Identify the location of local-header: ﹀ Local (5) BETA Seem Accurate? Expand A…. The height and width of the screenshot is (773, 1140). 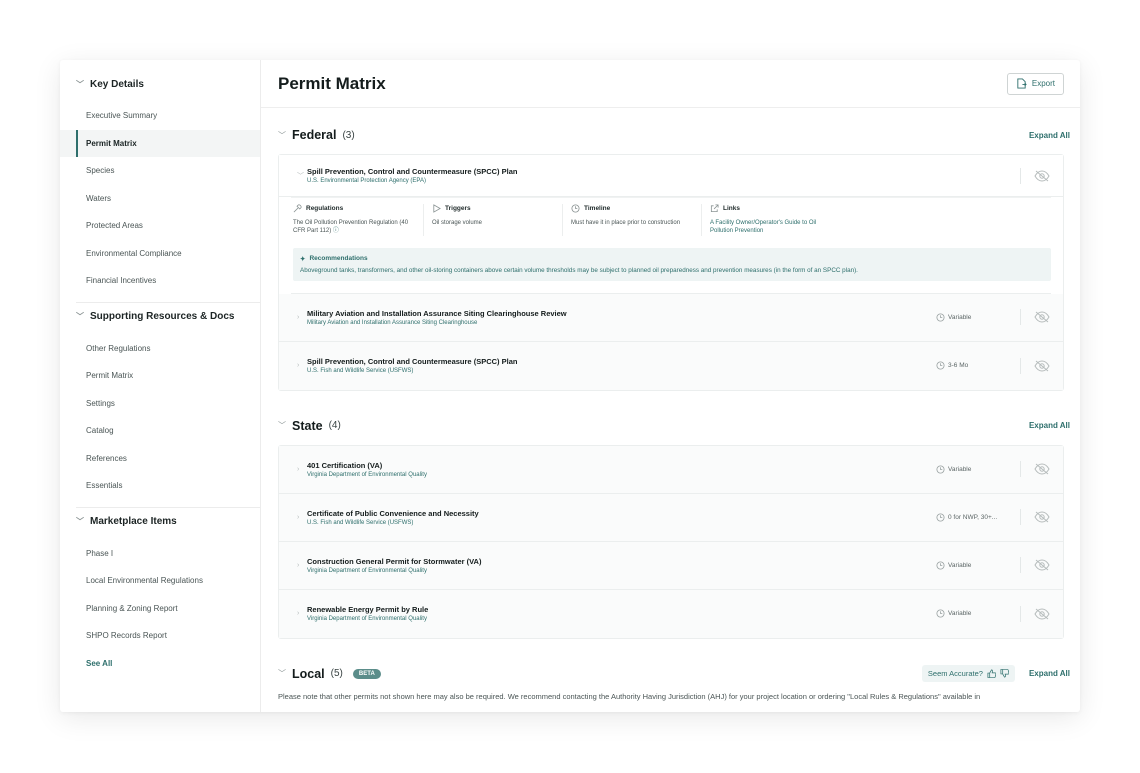
(670, 674).